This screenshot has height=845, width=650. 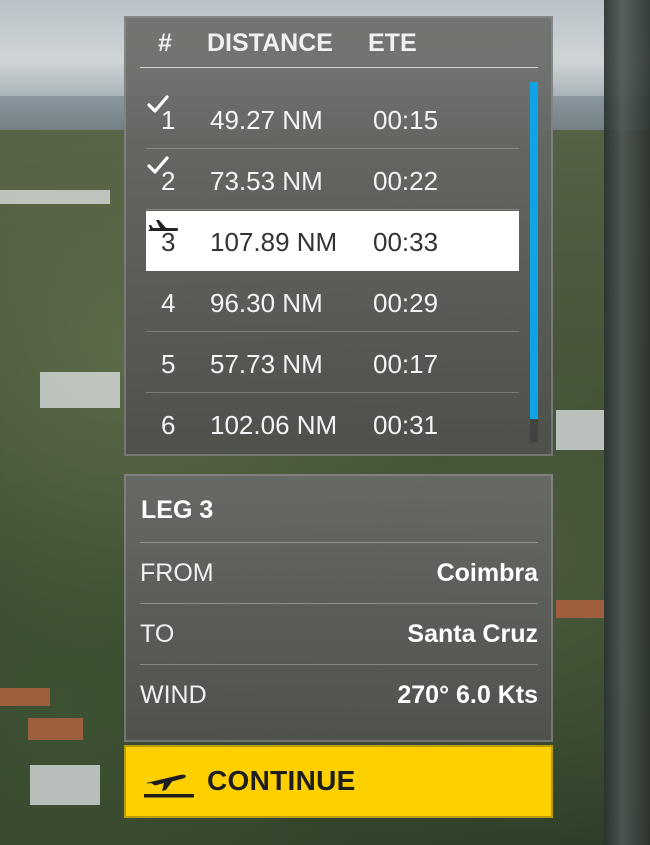 I want to click on takeoff-icon, so click(x=169, y=786).